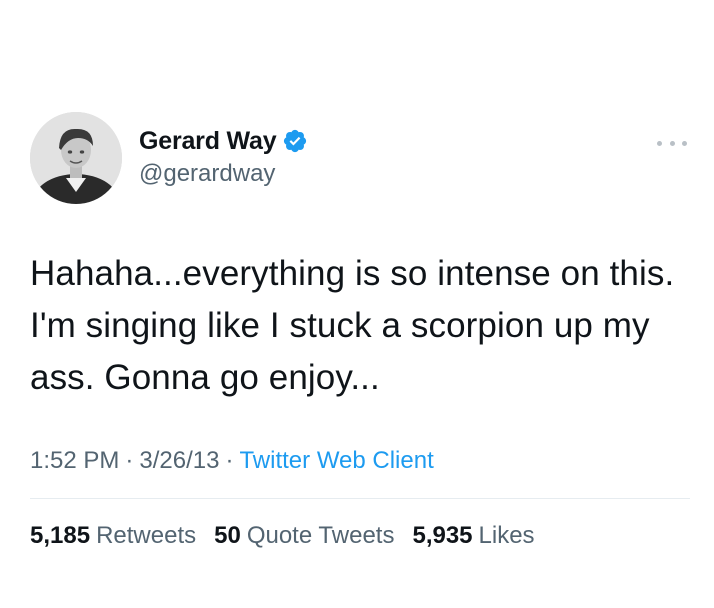  Describe the element at coordinates (60, 535) in the screenshot. I see `retweets-count: 5,185` at that location.